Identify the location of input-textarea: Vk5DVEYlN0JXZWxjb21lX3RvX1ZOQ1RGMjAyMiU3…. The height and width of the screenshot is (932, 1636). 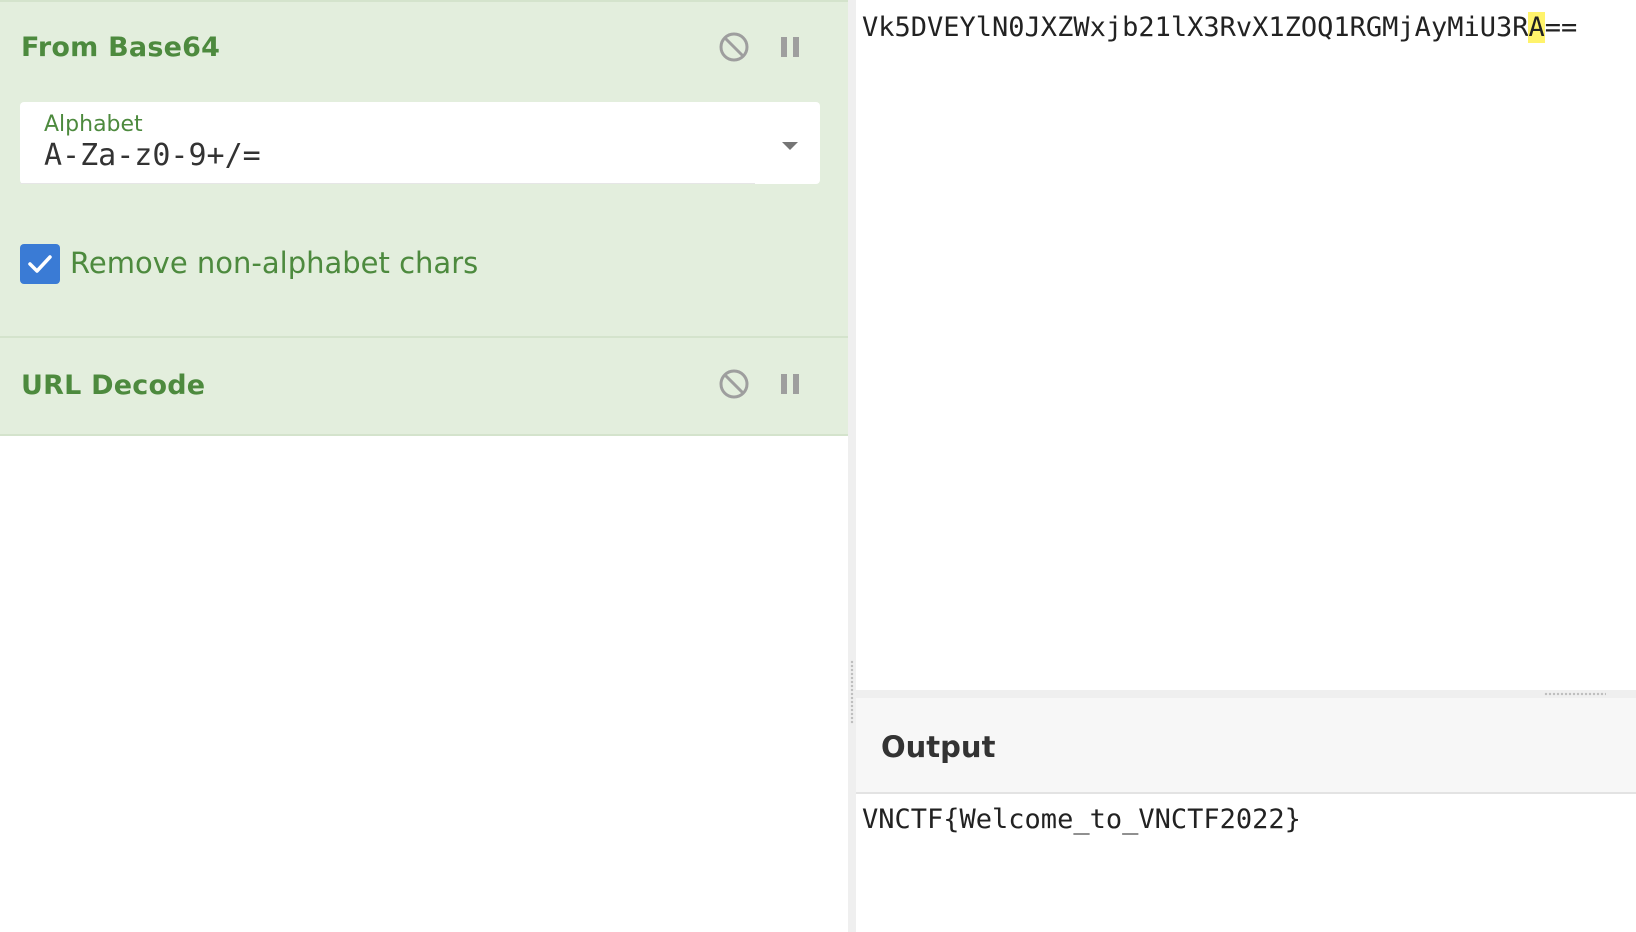
(1247, 27).